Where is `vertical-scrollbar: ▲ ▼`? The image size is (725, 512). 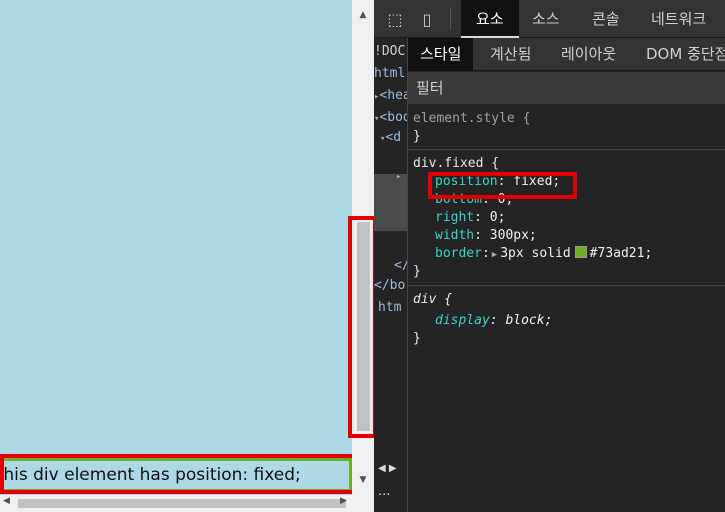 vertical-scrollbar: ▲ ▼ is located at coordinates (363, 247).